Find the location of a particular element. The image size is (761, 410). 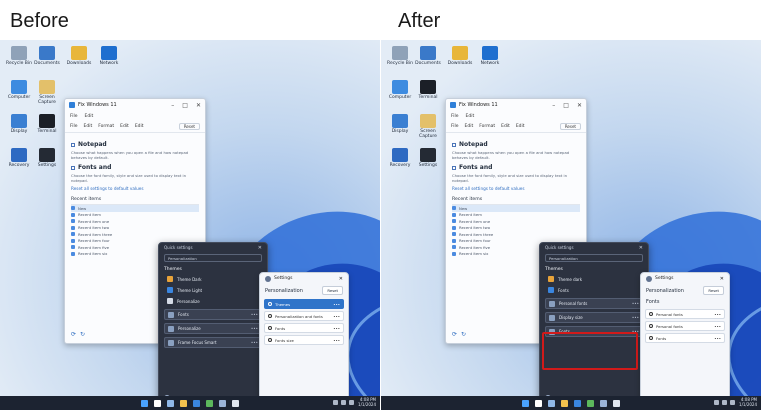

flyout-item: Theme dark is located at coordinates (594, 279).